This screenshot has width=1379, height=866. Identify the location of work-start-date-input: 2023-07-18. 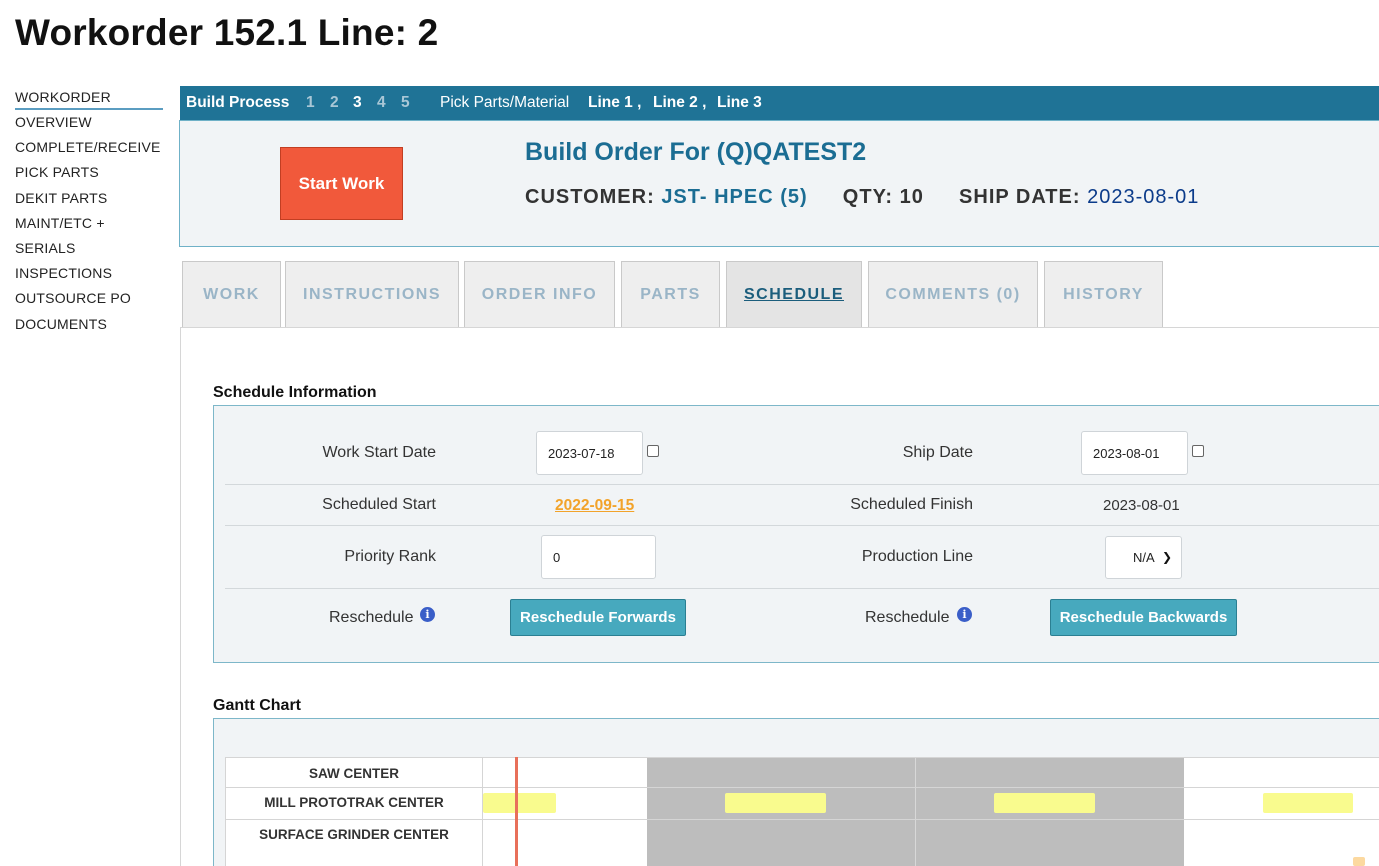
(589, 453).